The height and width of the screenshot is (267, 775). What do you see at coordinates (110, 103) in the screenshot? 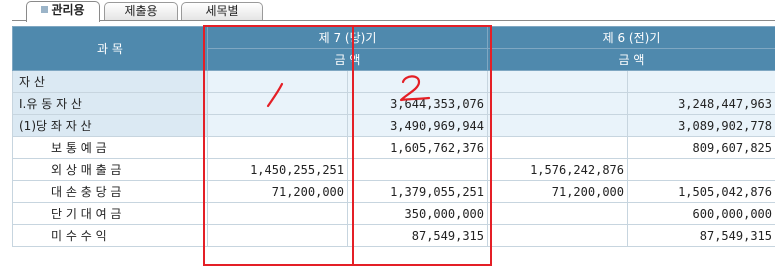
I see `account-name-cell: Ⅰ.유 동 자 산` at bounding box center [110, 103].